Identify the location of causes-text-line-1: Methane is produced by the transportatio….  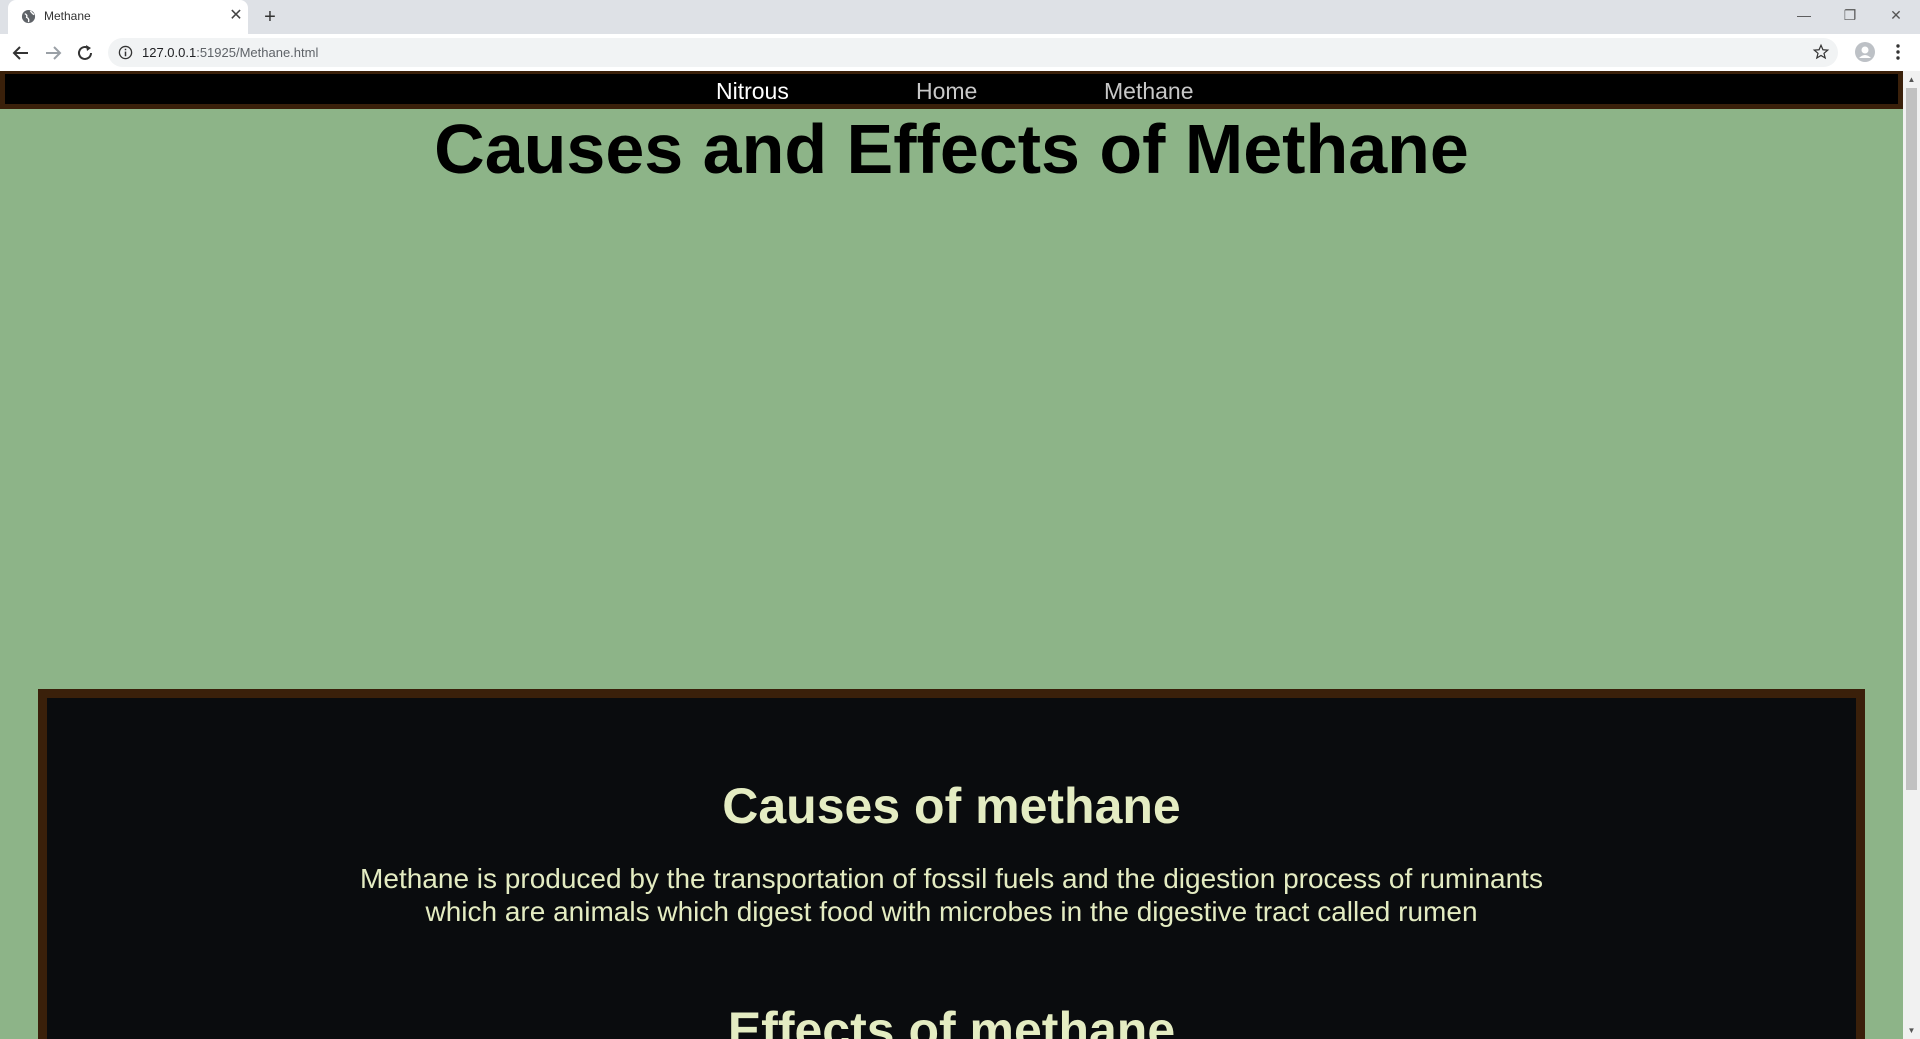
(951, 878).